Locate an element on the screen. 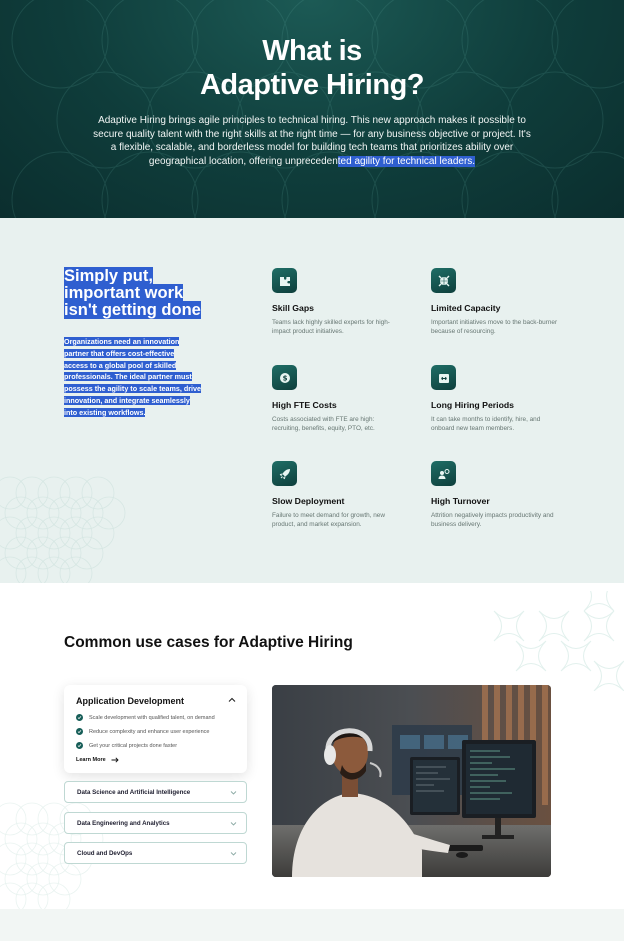  feature-title: Long Hiring Periods is located at coordinates (473, 405).